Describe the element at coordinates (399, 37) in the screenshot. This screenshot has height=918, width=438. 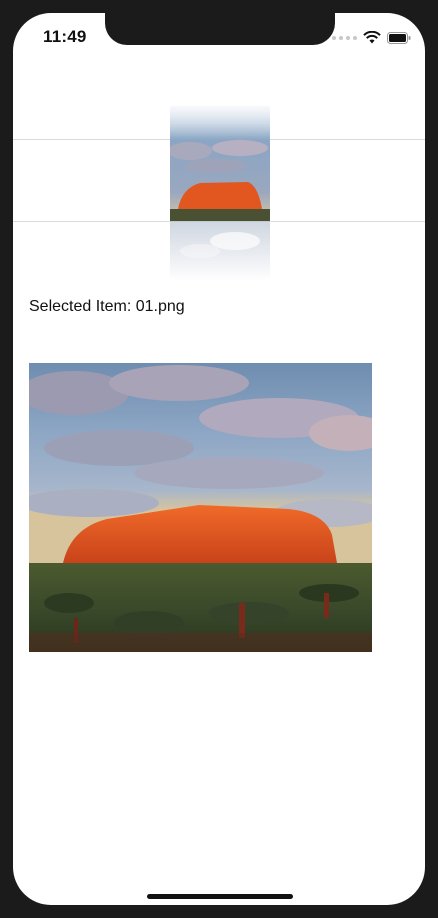
I see `battery-icon` at that location.